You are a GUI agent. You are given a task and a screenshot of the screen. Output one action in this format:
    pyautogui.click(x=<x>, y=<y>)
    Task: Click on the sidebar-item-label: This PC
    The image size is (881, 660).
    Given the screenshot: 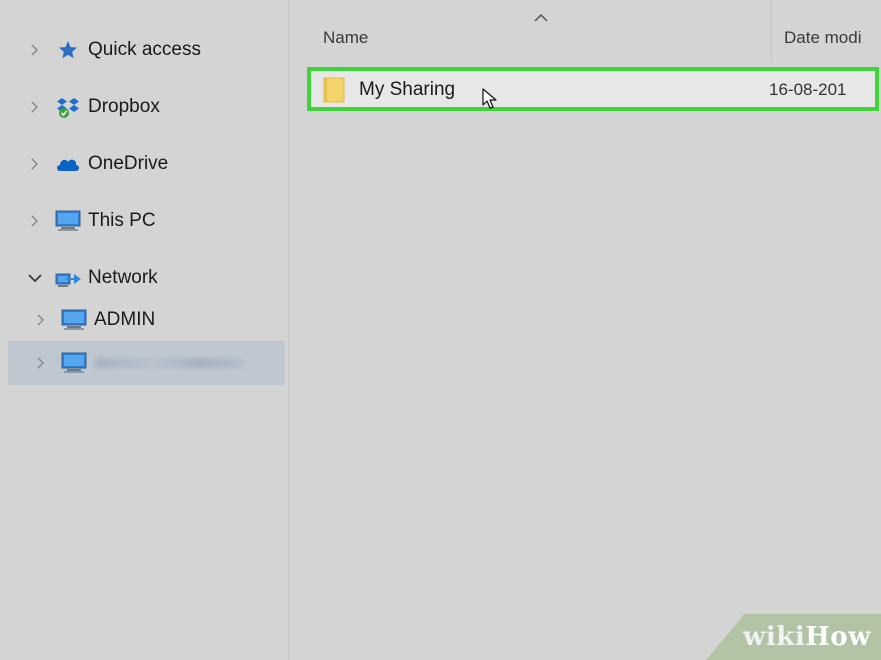 What is the action you would take?
    pyautogui.click(x=122, y=220)
    